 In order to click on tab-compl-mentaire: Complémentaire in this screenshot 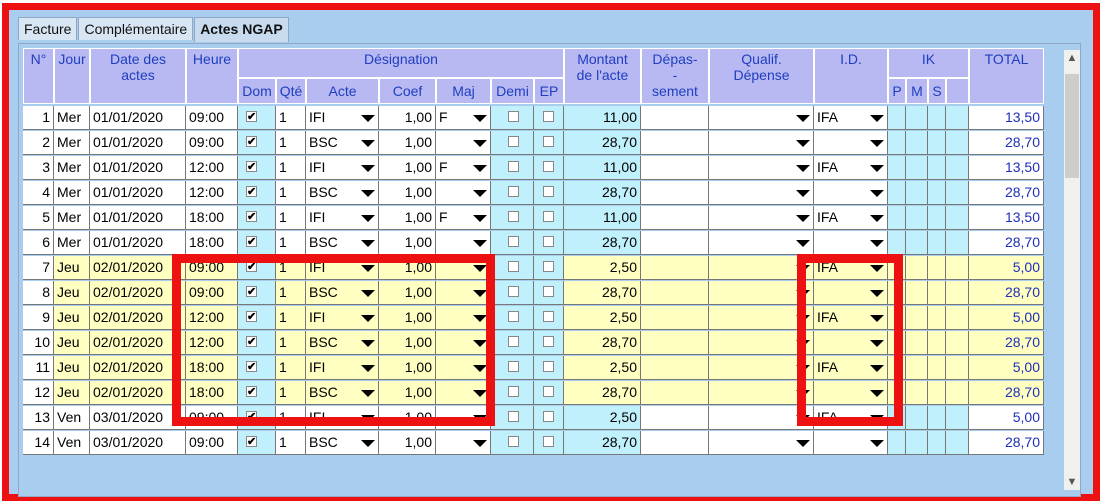, I will do `click(136, 28)`.